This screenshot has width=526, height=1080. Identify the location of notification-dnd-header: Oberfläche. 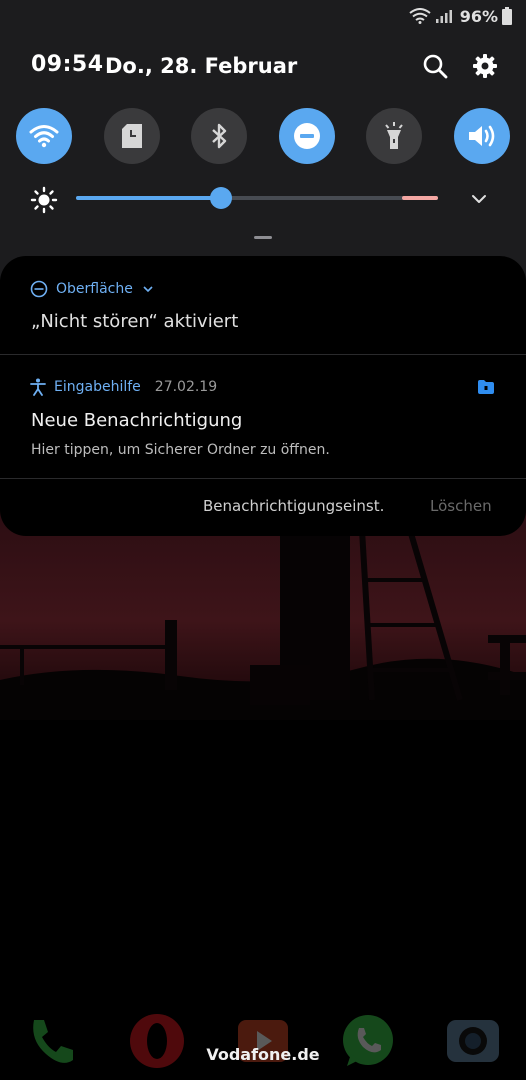
(92, 289).